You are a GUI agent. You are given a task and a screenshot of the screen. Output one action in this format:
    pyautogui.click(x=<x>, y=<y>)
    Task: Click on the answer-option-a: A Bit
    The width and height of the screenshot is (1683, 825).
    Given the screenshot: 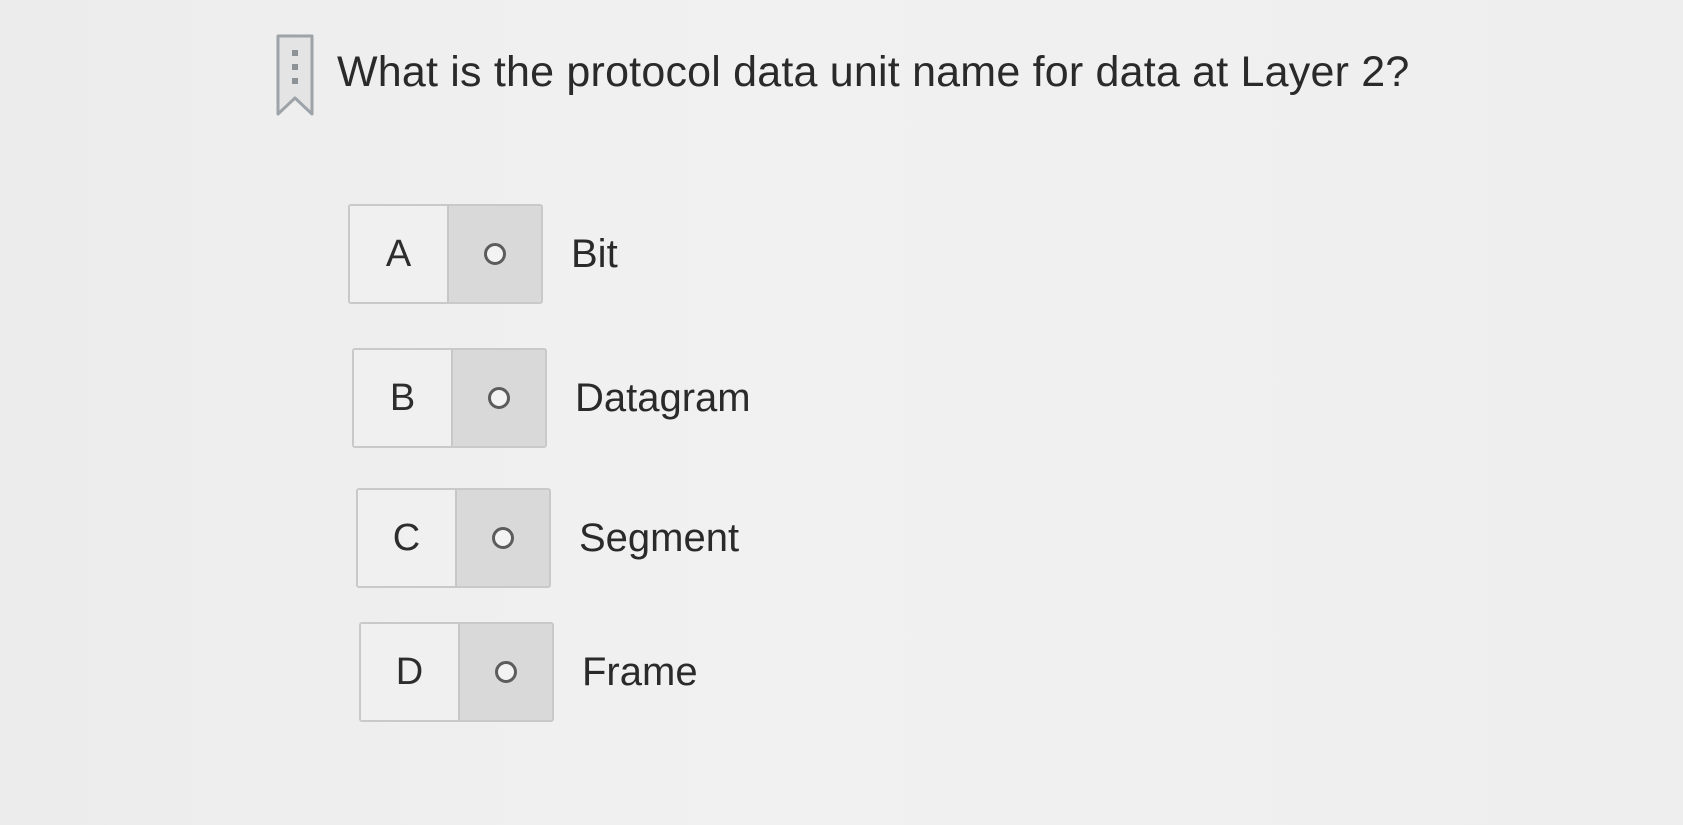 What is the action you would take?
    pyautogui.click(x=483, y=254)
    